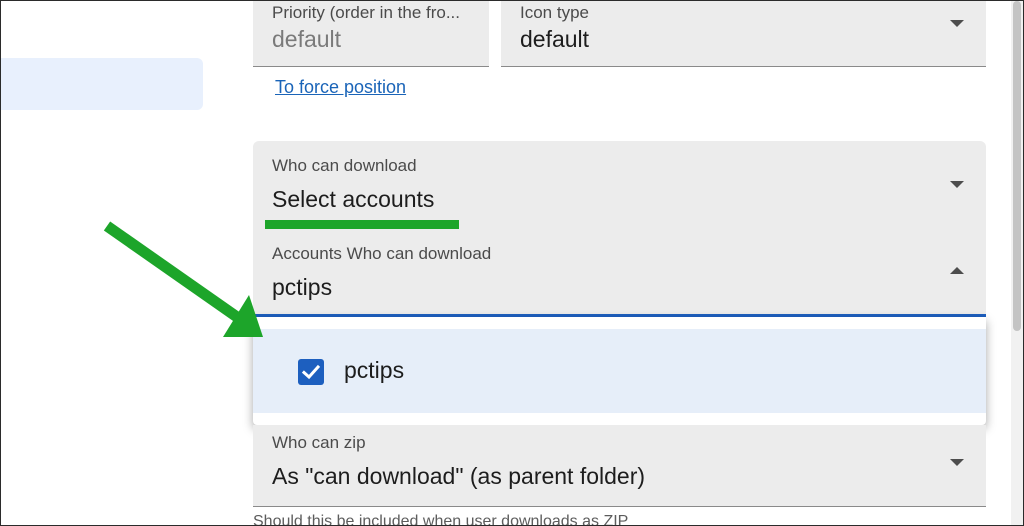  Describe the element at coordinates (353, 199) in the screenshot. I see `who-can-download-value: Select accounts` at that location.